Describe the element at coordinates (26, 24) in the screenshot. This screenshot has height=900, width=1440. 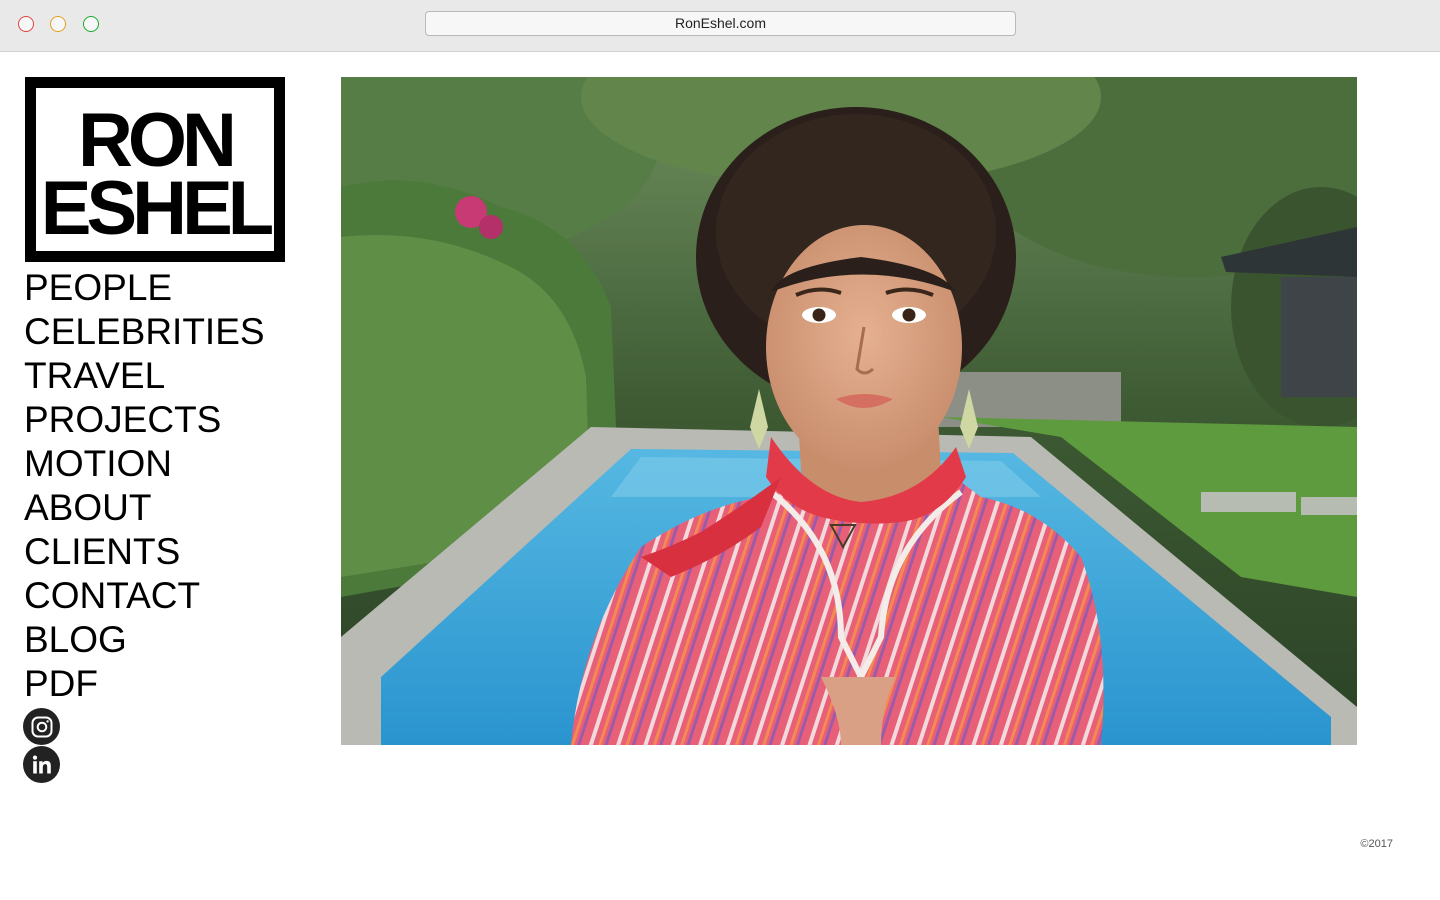
I see `close-window-button` at that location.